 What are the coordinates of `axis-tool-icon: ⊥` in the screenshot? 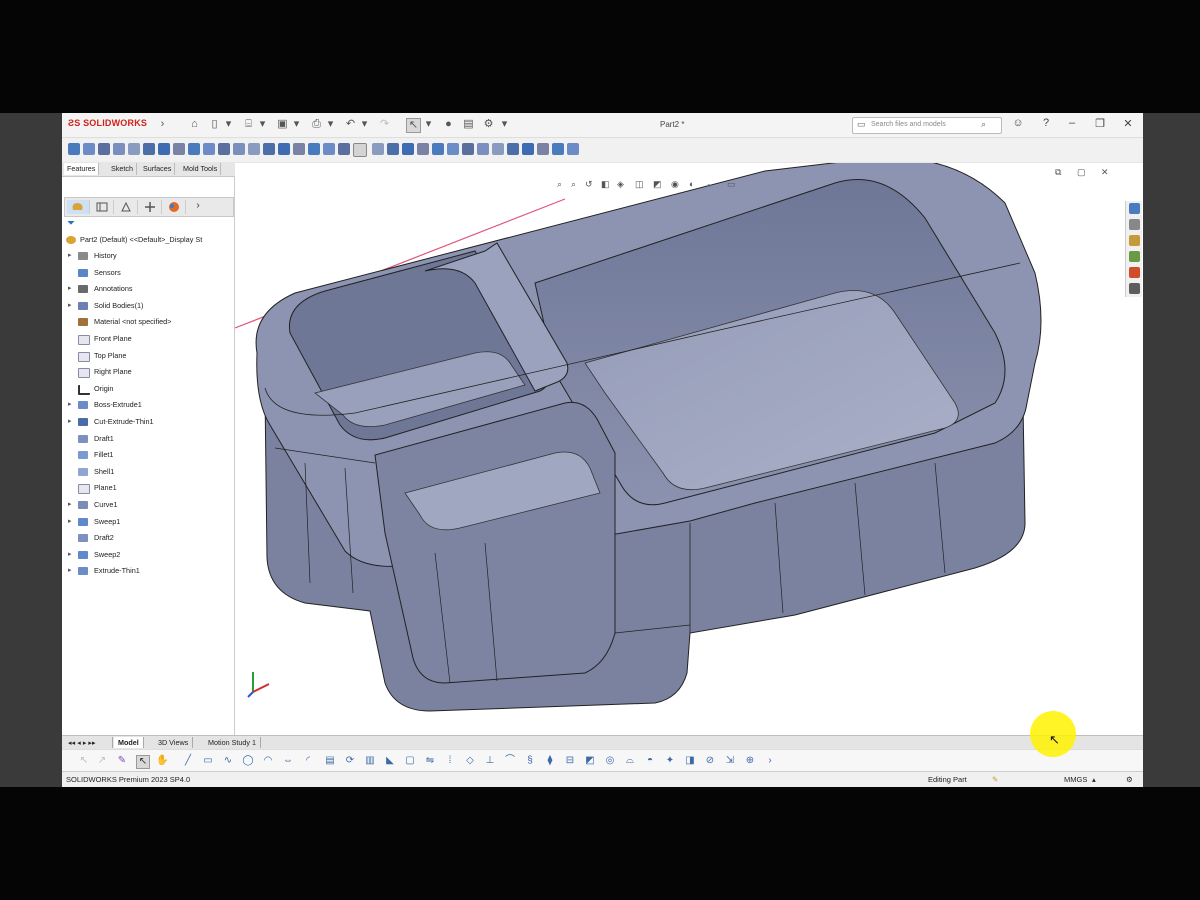 It's located at (490, 761).